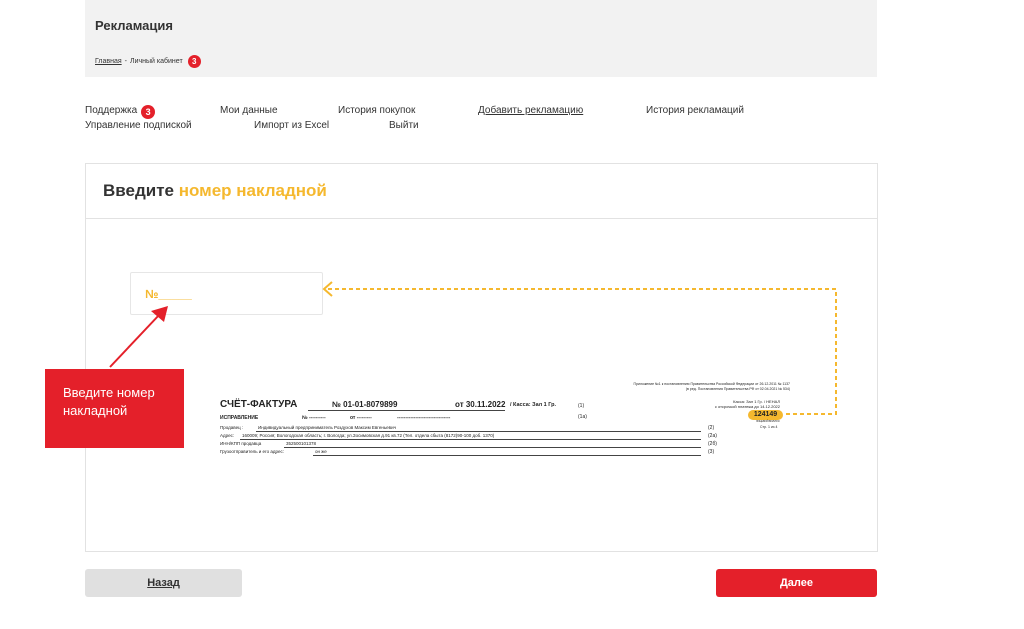 This screenshot has width=1024, height=629. What do you see at coordinates (156, 61) in the screenshot?
I see `breadcrumb-current: Личный кабинет` at bounding box center [156, 61].